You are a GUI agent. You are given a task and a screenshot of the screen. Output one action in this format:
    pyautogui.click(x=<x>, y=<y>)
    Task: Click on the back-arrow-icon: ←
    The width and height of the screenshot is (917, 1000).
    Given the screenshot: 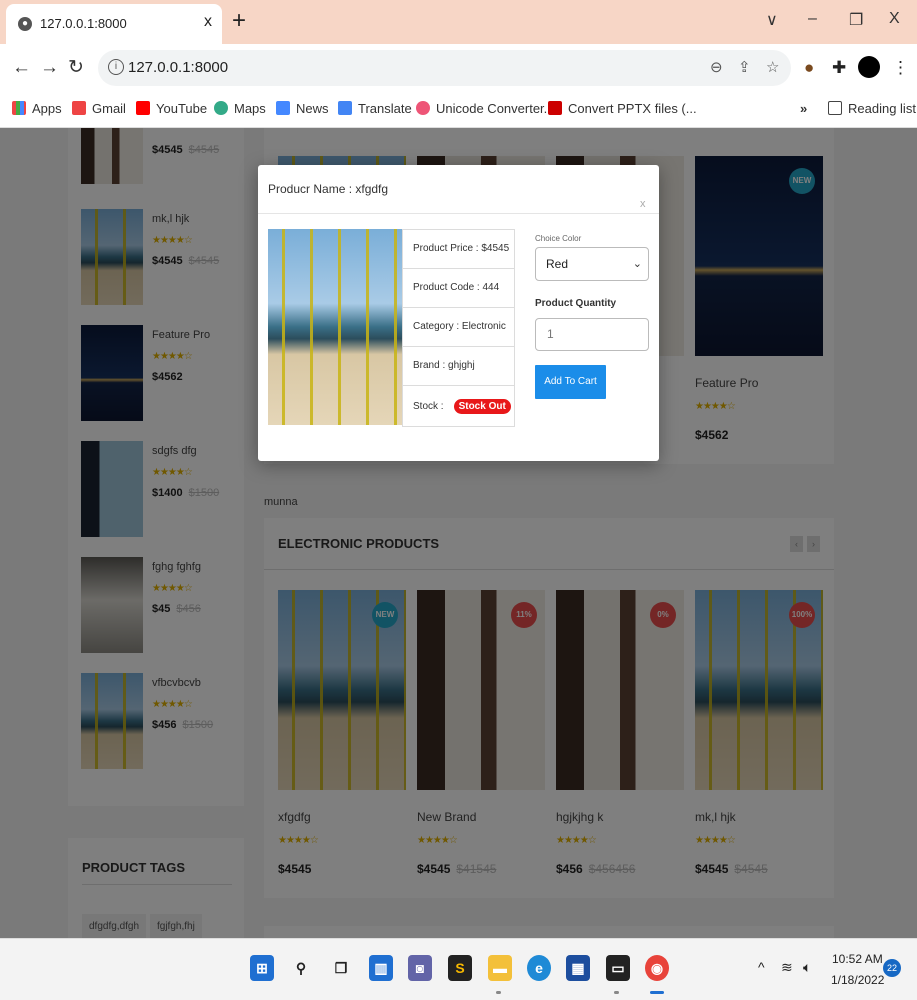 What is the action you would take?
    pyautogui.click(x=21, y=68)
    